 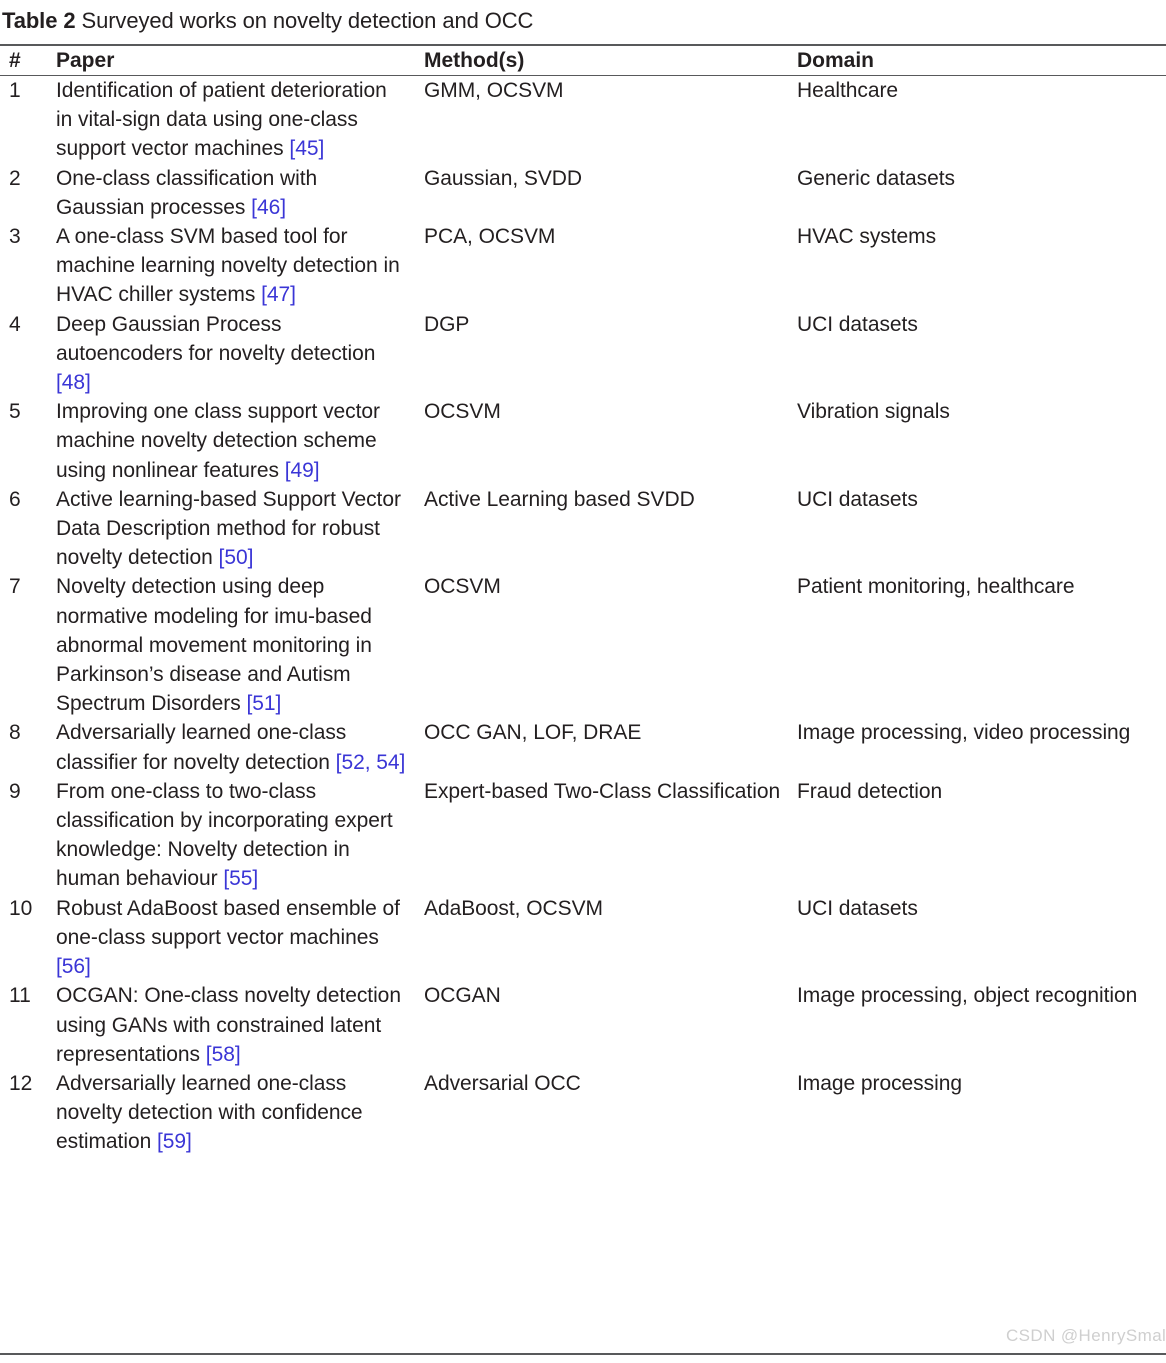 What do you see at coordinates (278, 294) in the screenshot?
I see `paper-reference-link: [47]` at bounding box center [278, 294].